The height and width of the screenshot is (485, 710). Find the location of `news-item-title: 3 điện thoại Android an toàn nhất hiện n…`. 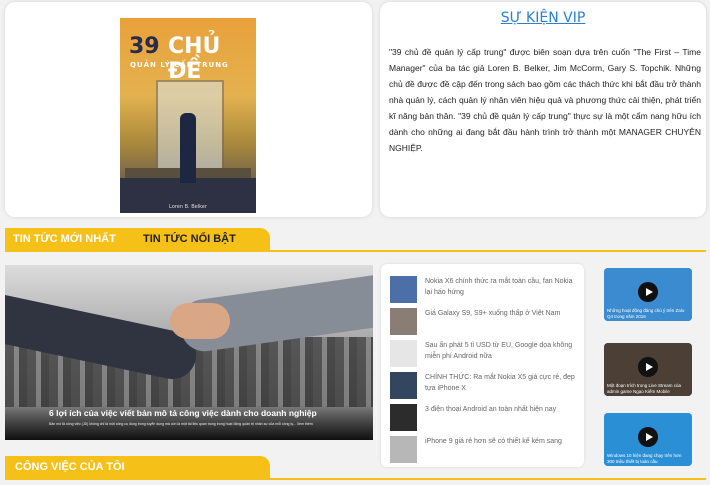

news-item-title: 3 điện thoại Android an toàn nhất hiện n… is located at coordinates (502, 409).